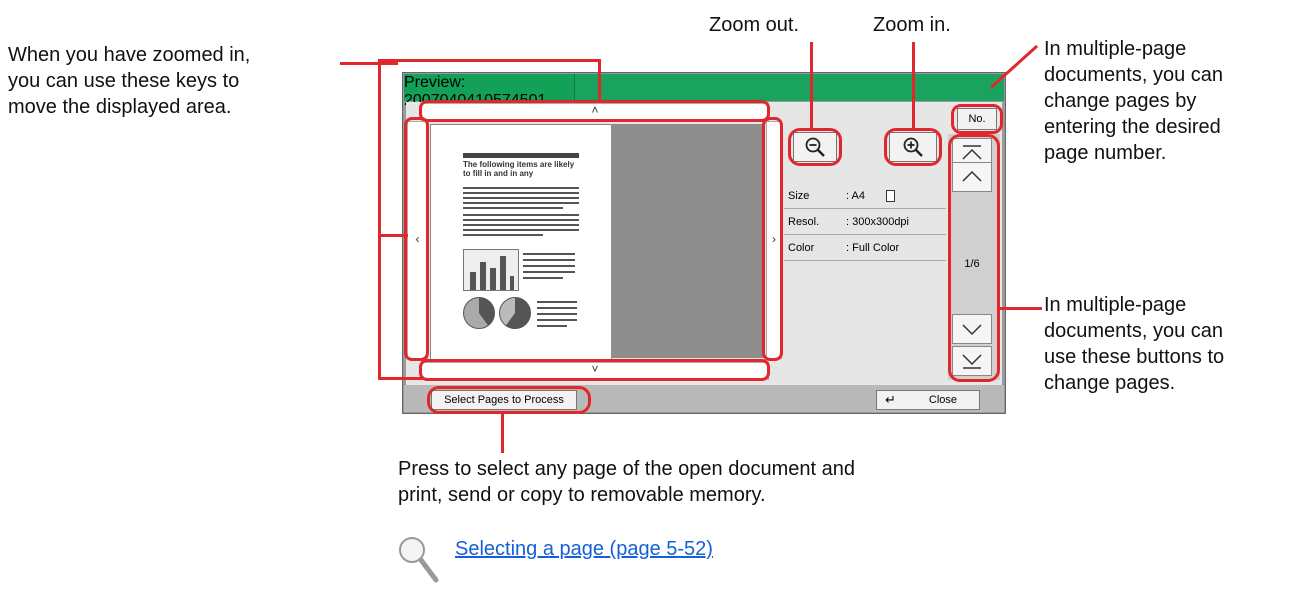 This screenshot has height=589, width=1297. Describe the element at coordinates (418, 559) in the screenshot. I see `magnifier-tip-icon` at that location.